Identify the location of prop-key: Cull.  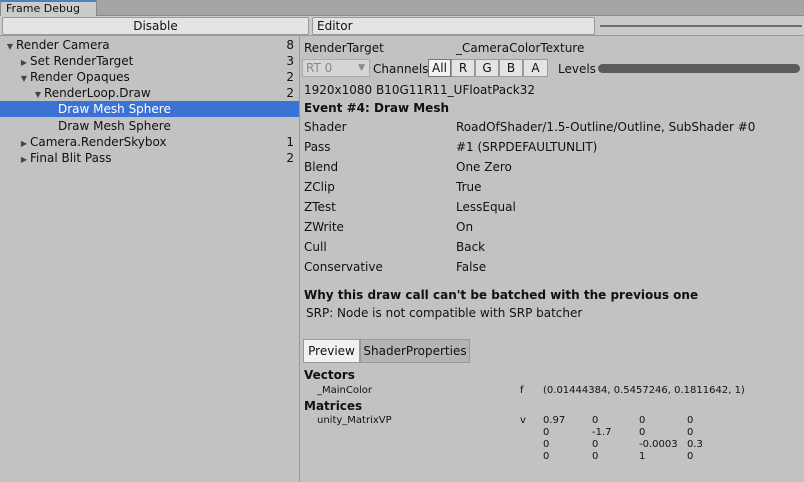
(315, 247).